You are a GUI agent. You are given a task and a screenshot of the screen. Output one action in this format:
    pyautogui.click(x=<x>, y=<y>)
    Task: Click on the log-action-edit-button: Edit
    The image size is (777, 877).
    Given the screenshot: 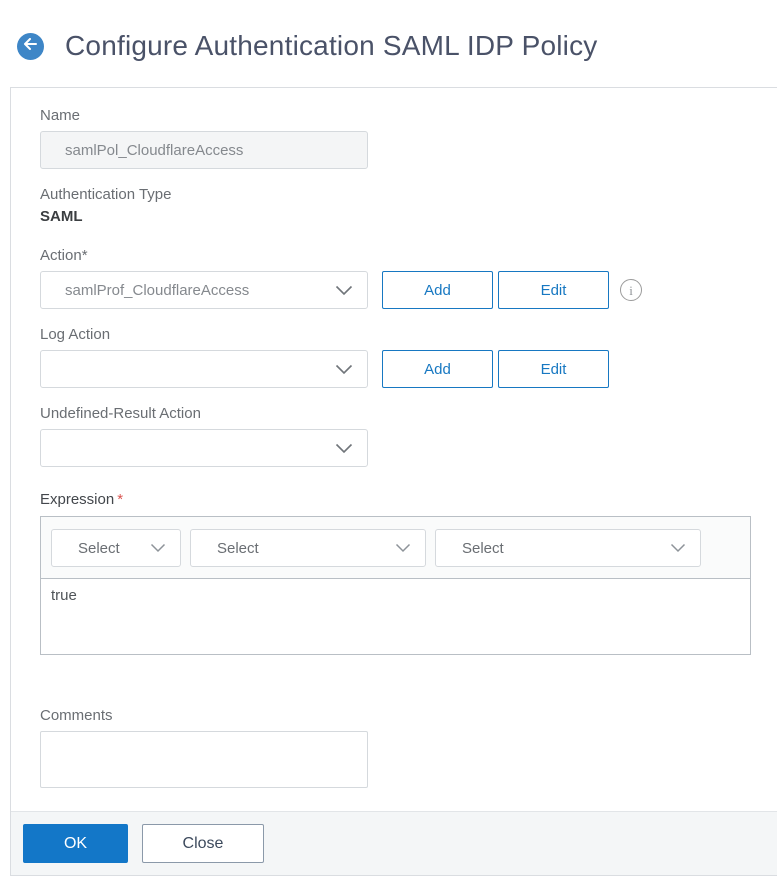 What is the action you would take?
    pyautogui.click(x=553, y=369)
    